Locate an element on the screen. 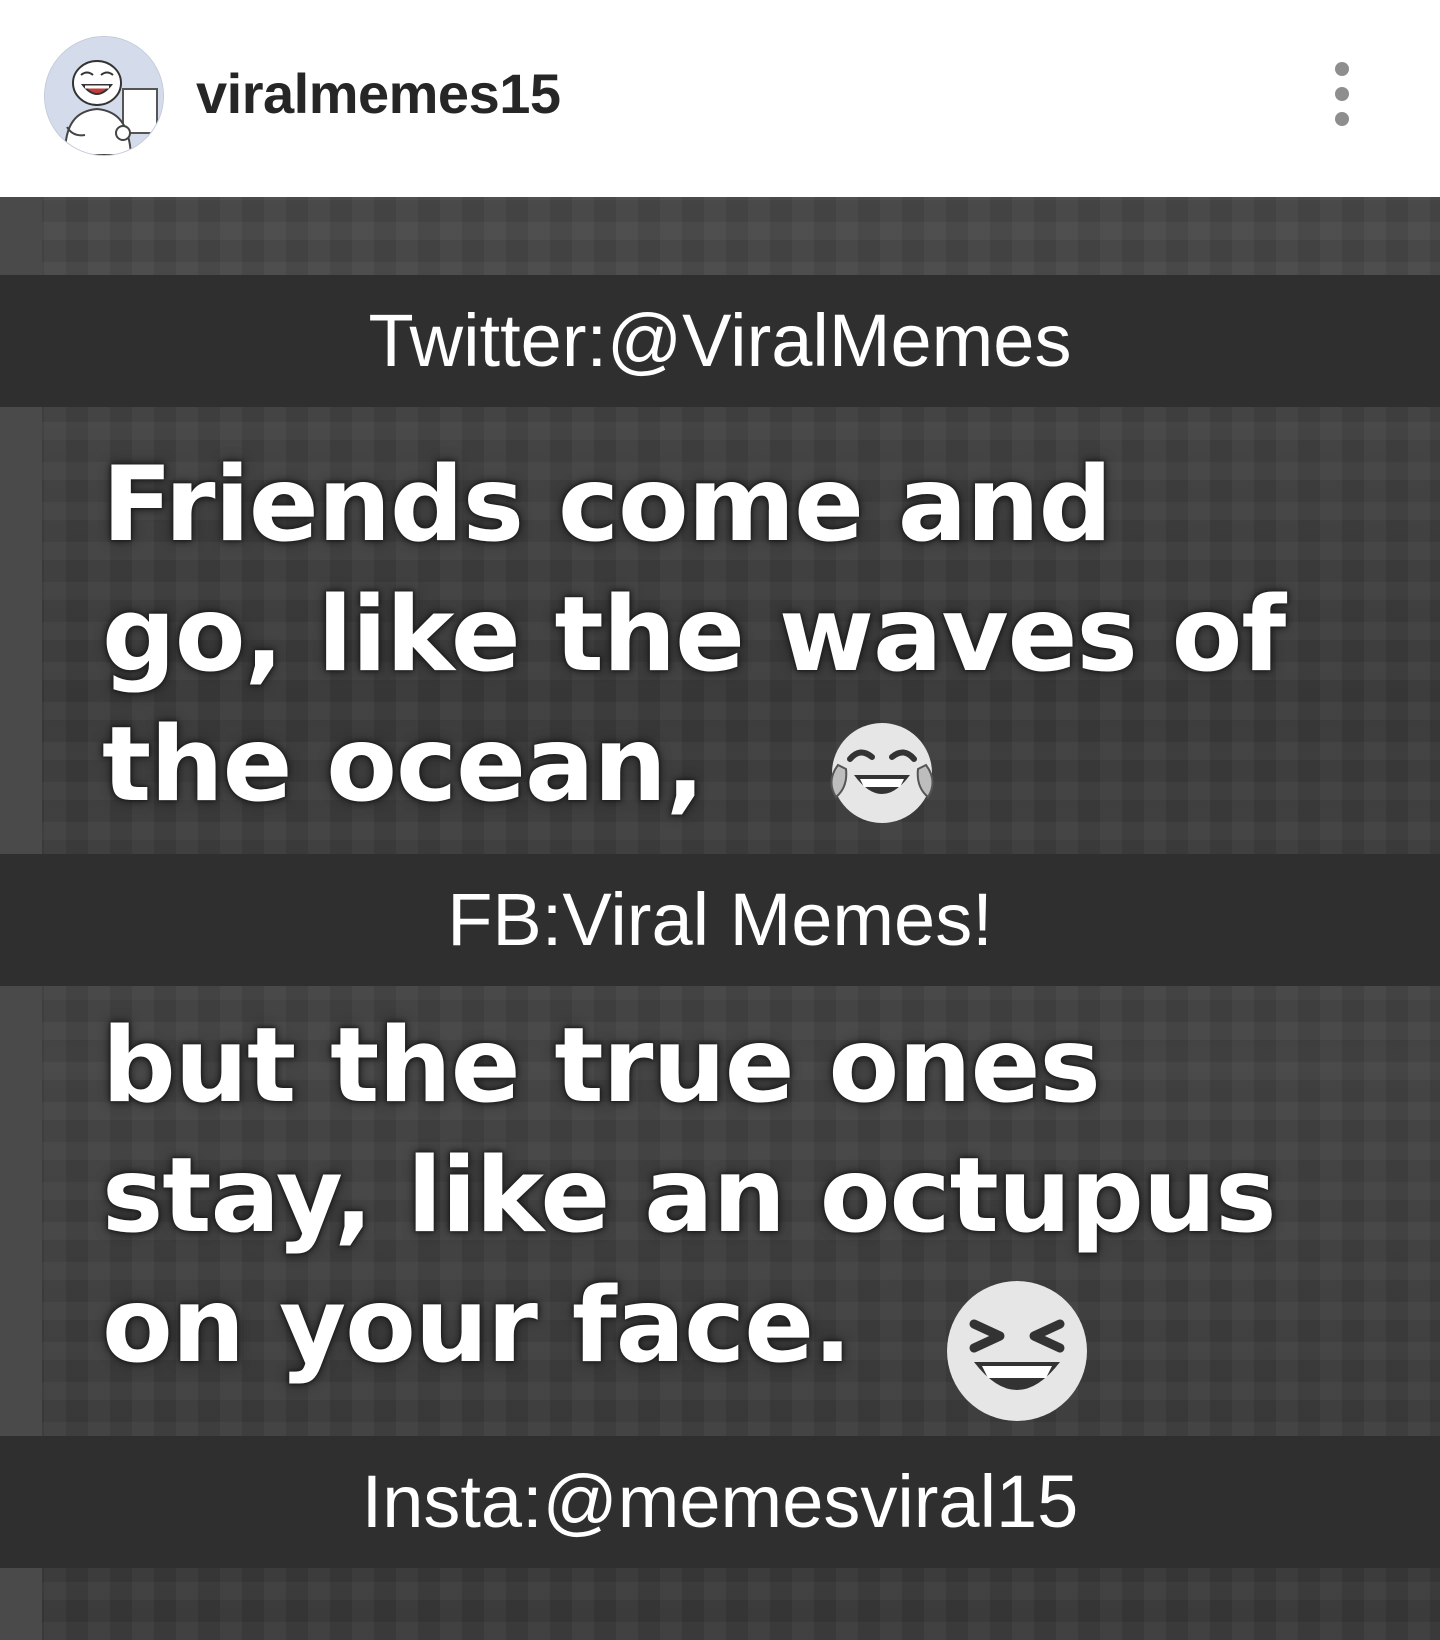 The image size is (1440, 1640). watermark-instagram: Insta:@memesviral15 is located at coordinates (720, 1502).